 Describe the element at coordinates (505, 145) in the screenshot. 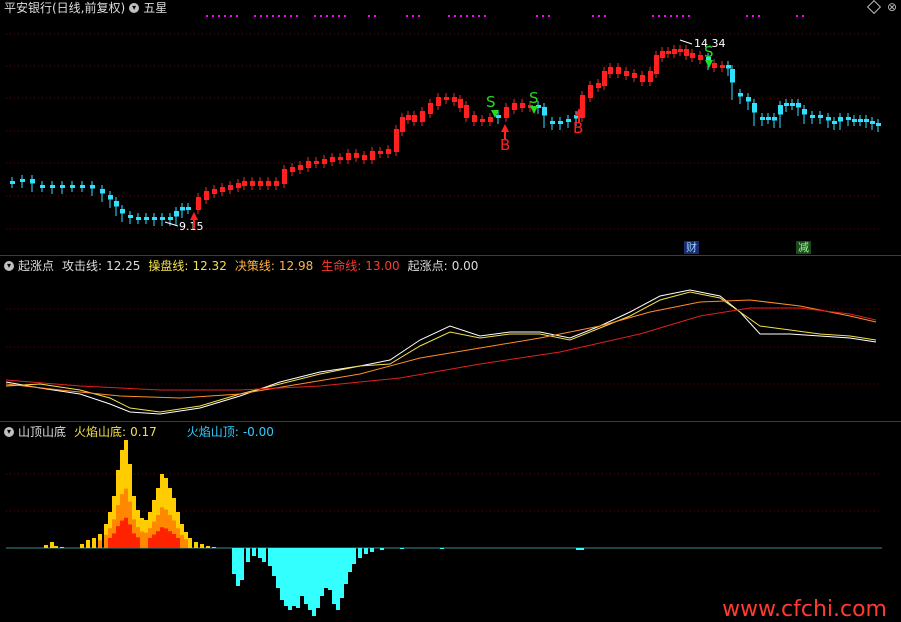

I see `buy-signal-1: B` at that location.